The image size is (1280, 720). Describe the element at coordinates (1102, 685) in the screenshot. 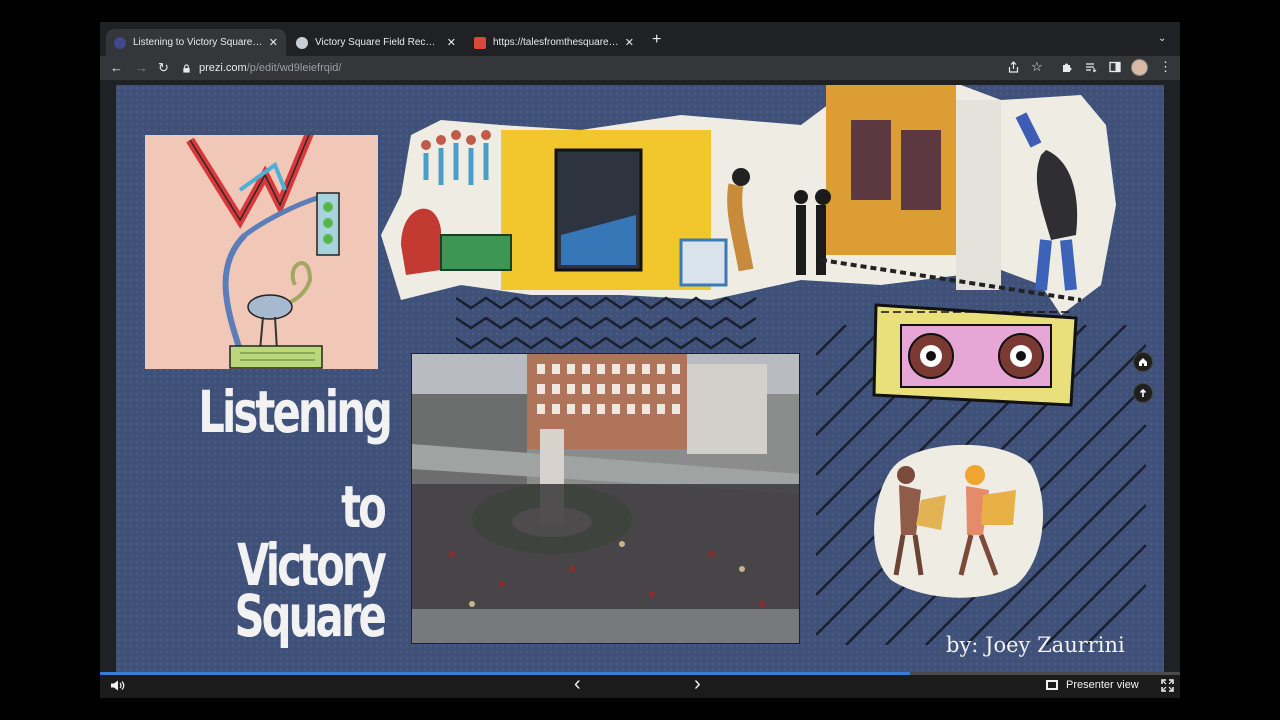

I see `presenter-view-label: Presenter view` at that location.